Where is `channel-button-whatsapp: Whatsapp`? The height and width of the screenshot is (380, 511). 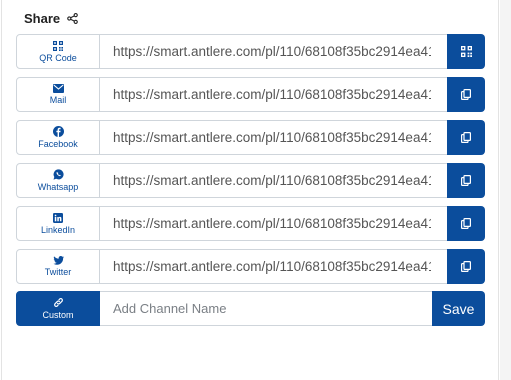
channel-button-whatsapp: Whatsapp is located at coordinates (58, 180).